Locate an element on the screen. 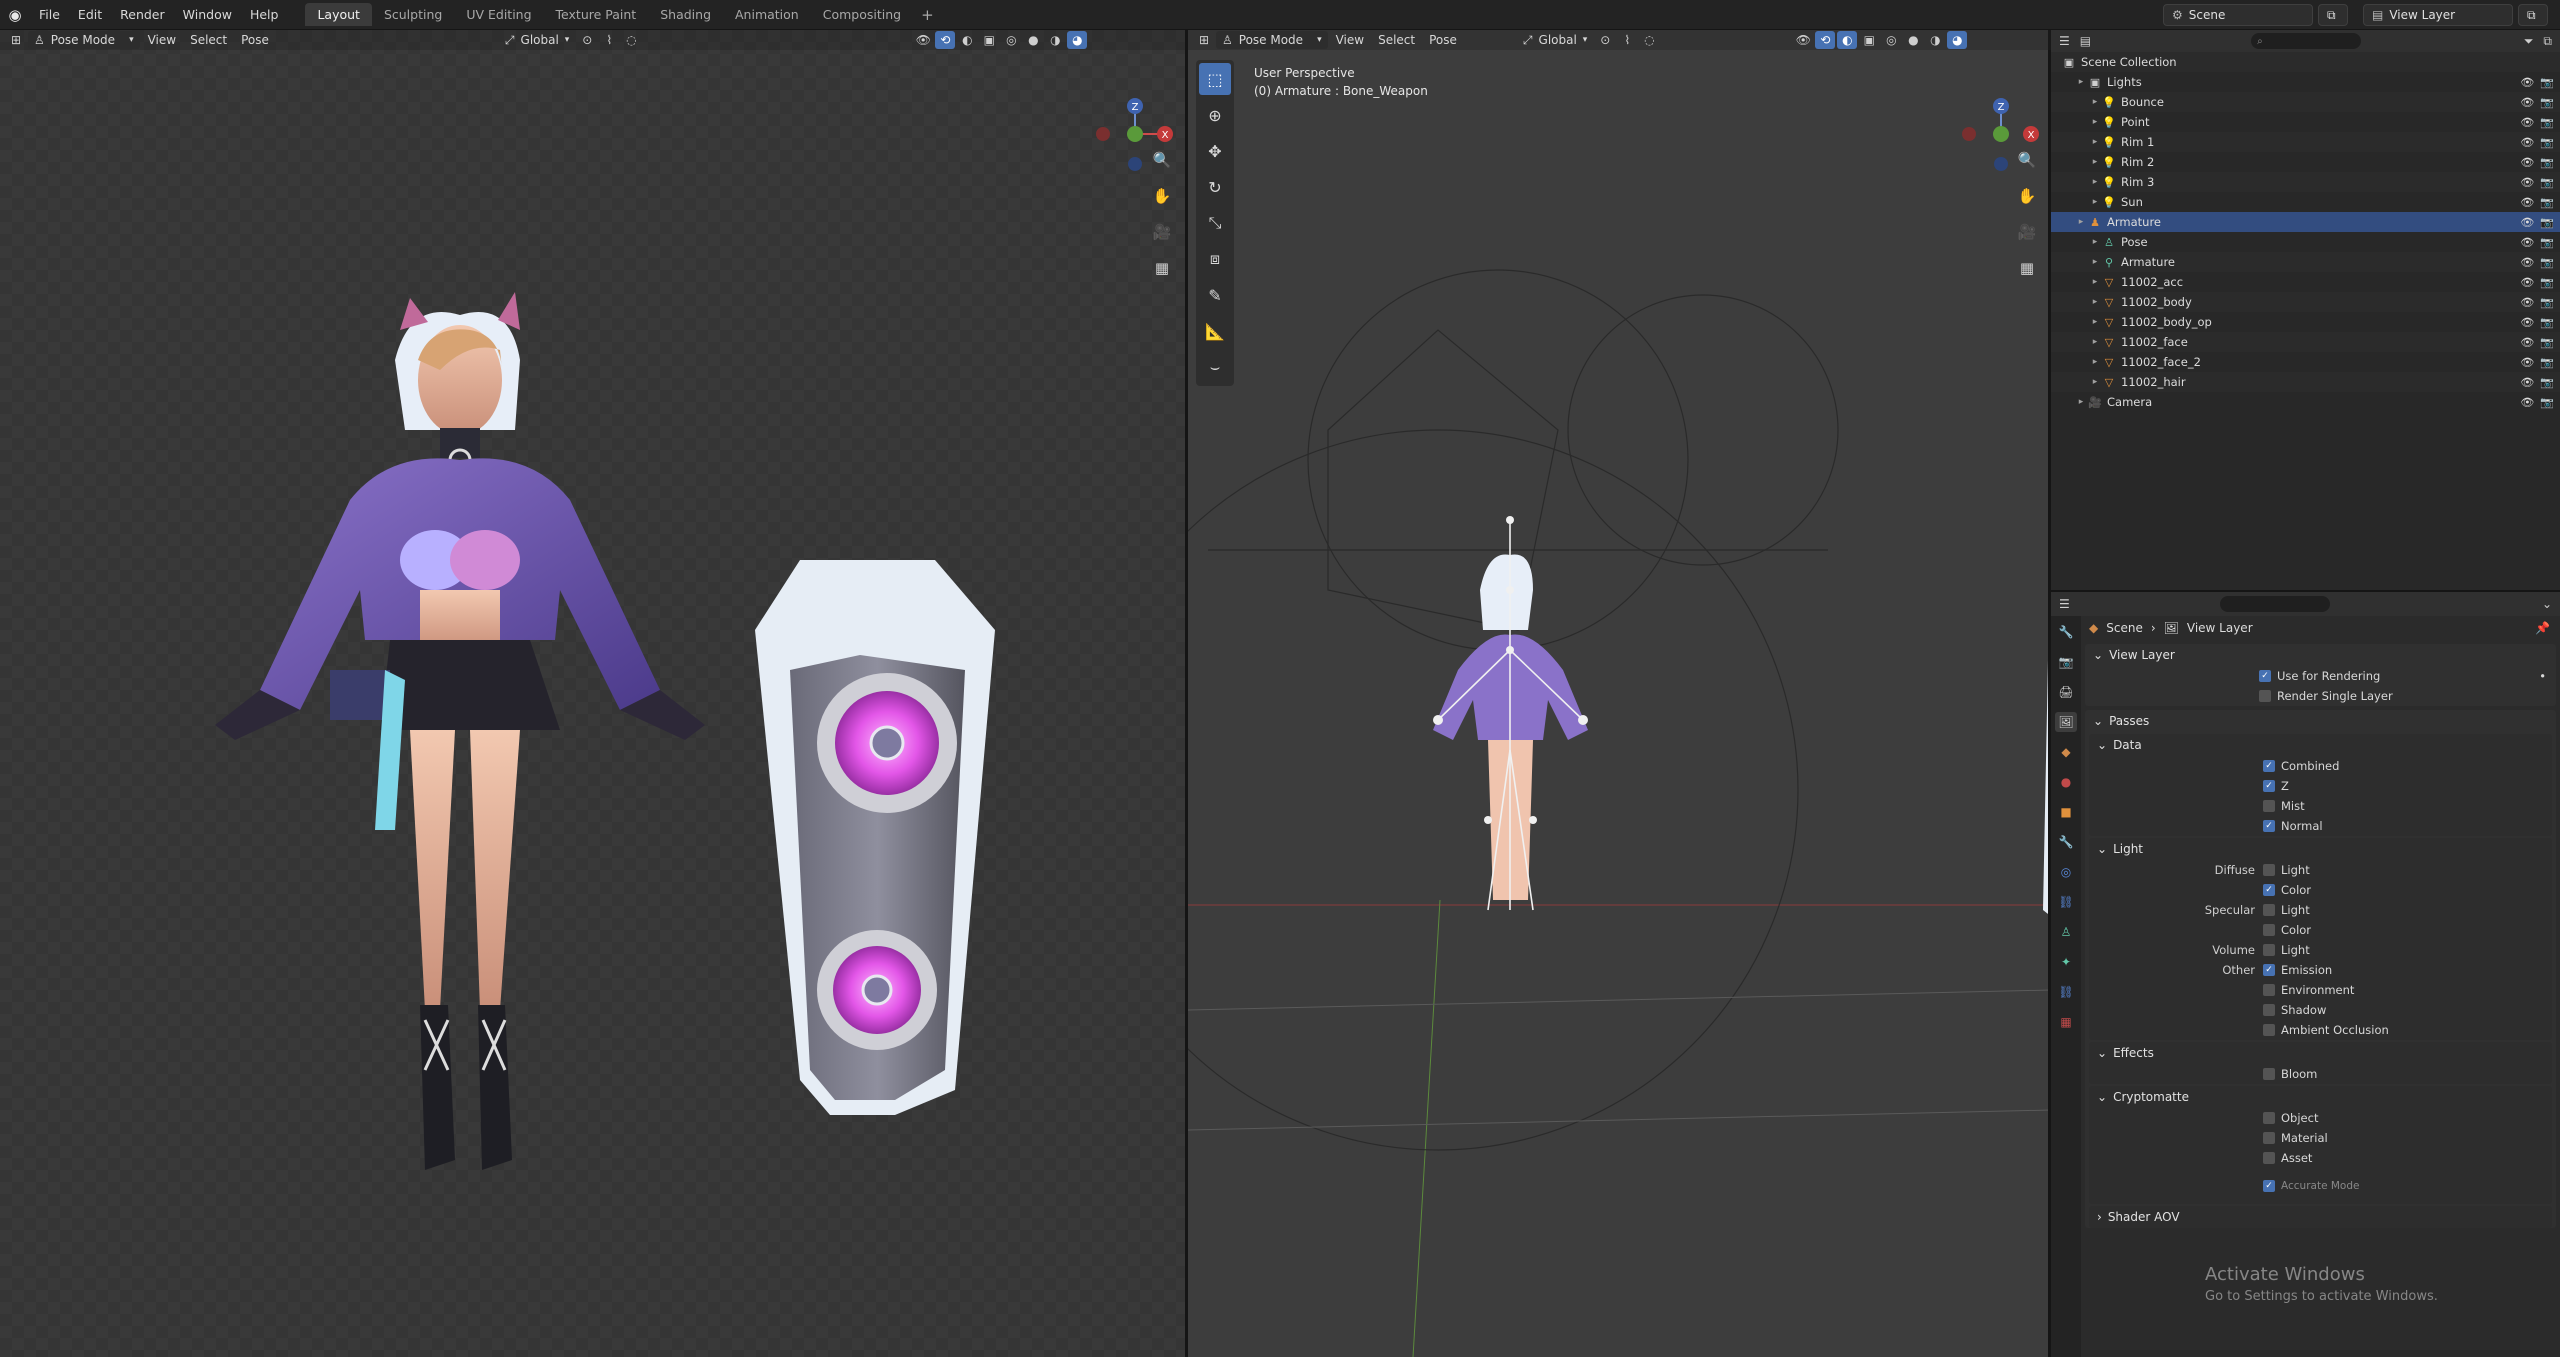 Image resolution: width=2560 pixels, height=1357 pixels. scene-tab-icon: ◆ is located at coordinates (2066, 752).